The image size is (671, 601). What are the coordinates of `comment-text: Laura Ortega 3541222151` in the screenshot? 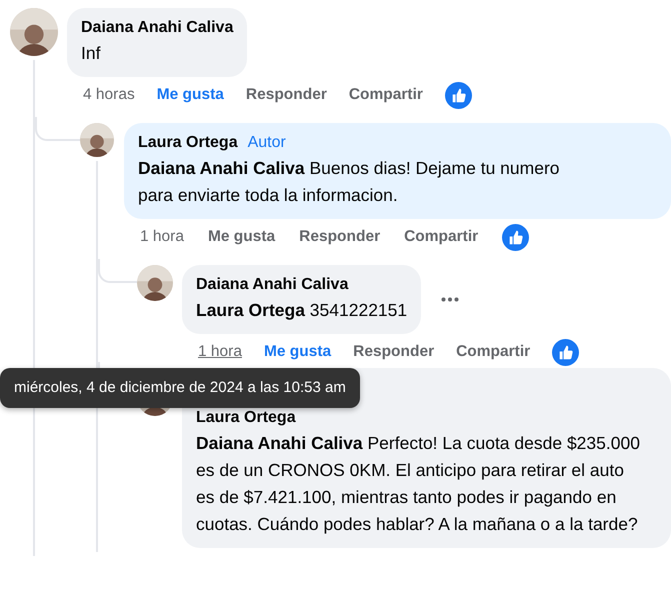 It's located at (302, 310).